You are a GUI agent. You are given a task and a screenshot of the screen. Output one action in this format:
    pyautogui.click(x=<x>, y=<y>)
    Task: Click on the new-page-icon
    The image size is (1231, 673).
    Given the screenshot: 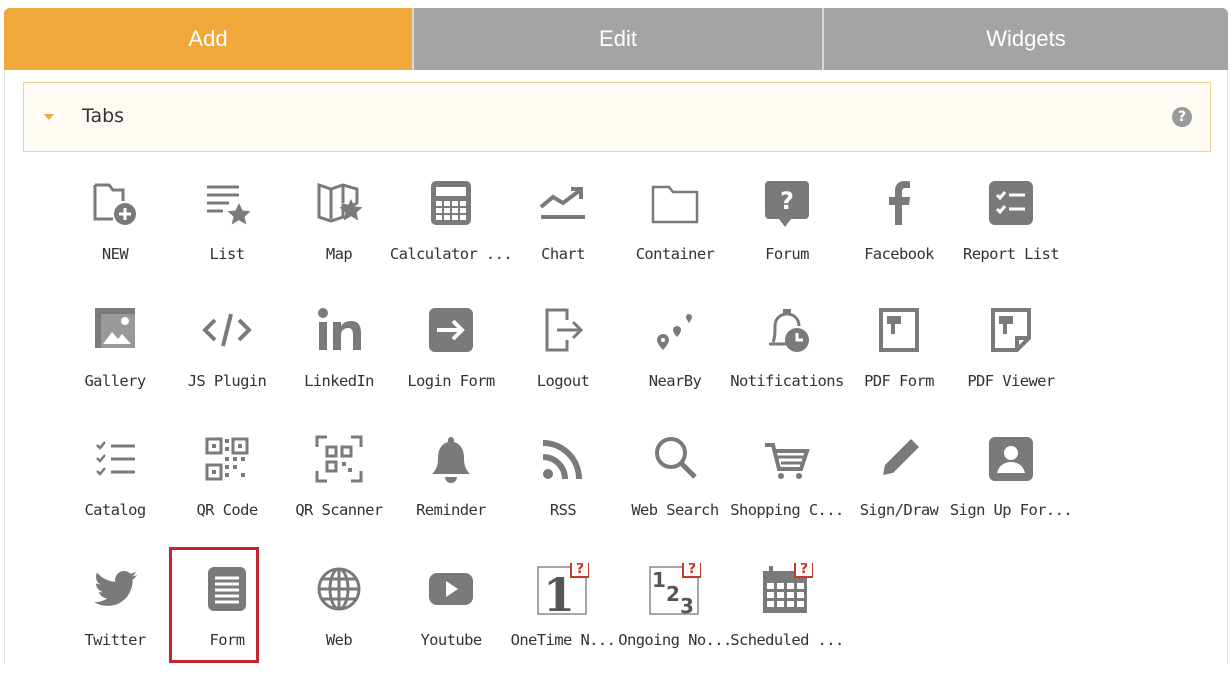 What is the action you would take?
    pyautogui.click(x=115, y=203)
    